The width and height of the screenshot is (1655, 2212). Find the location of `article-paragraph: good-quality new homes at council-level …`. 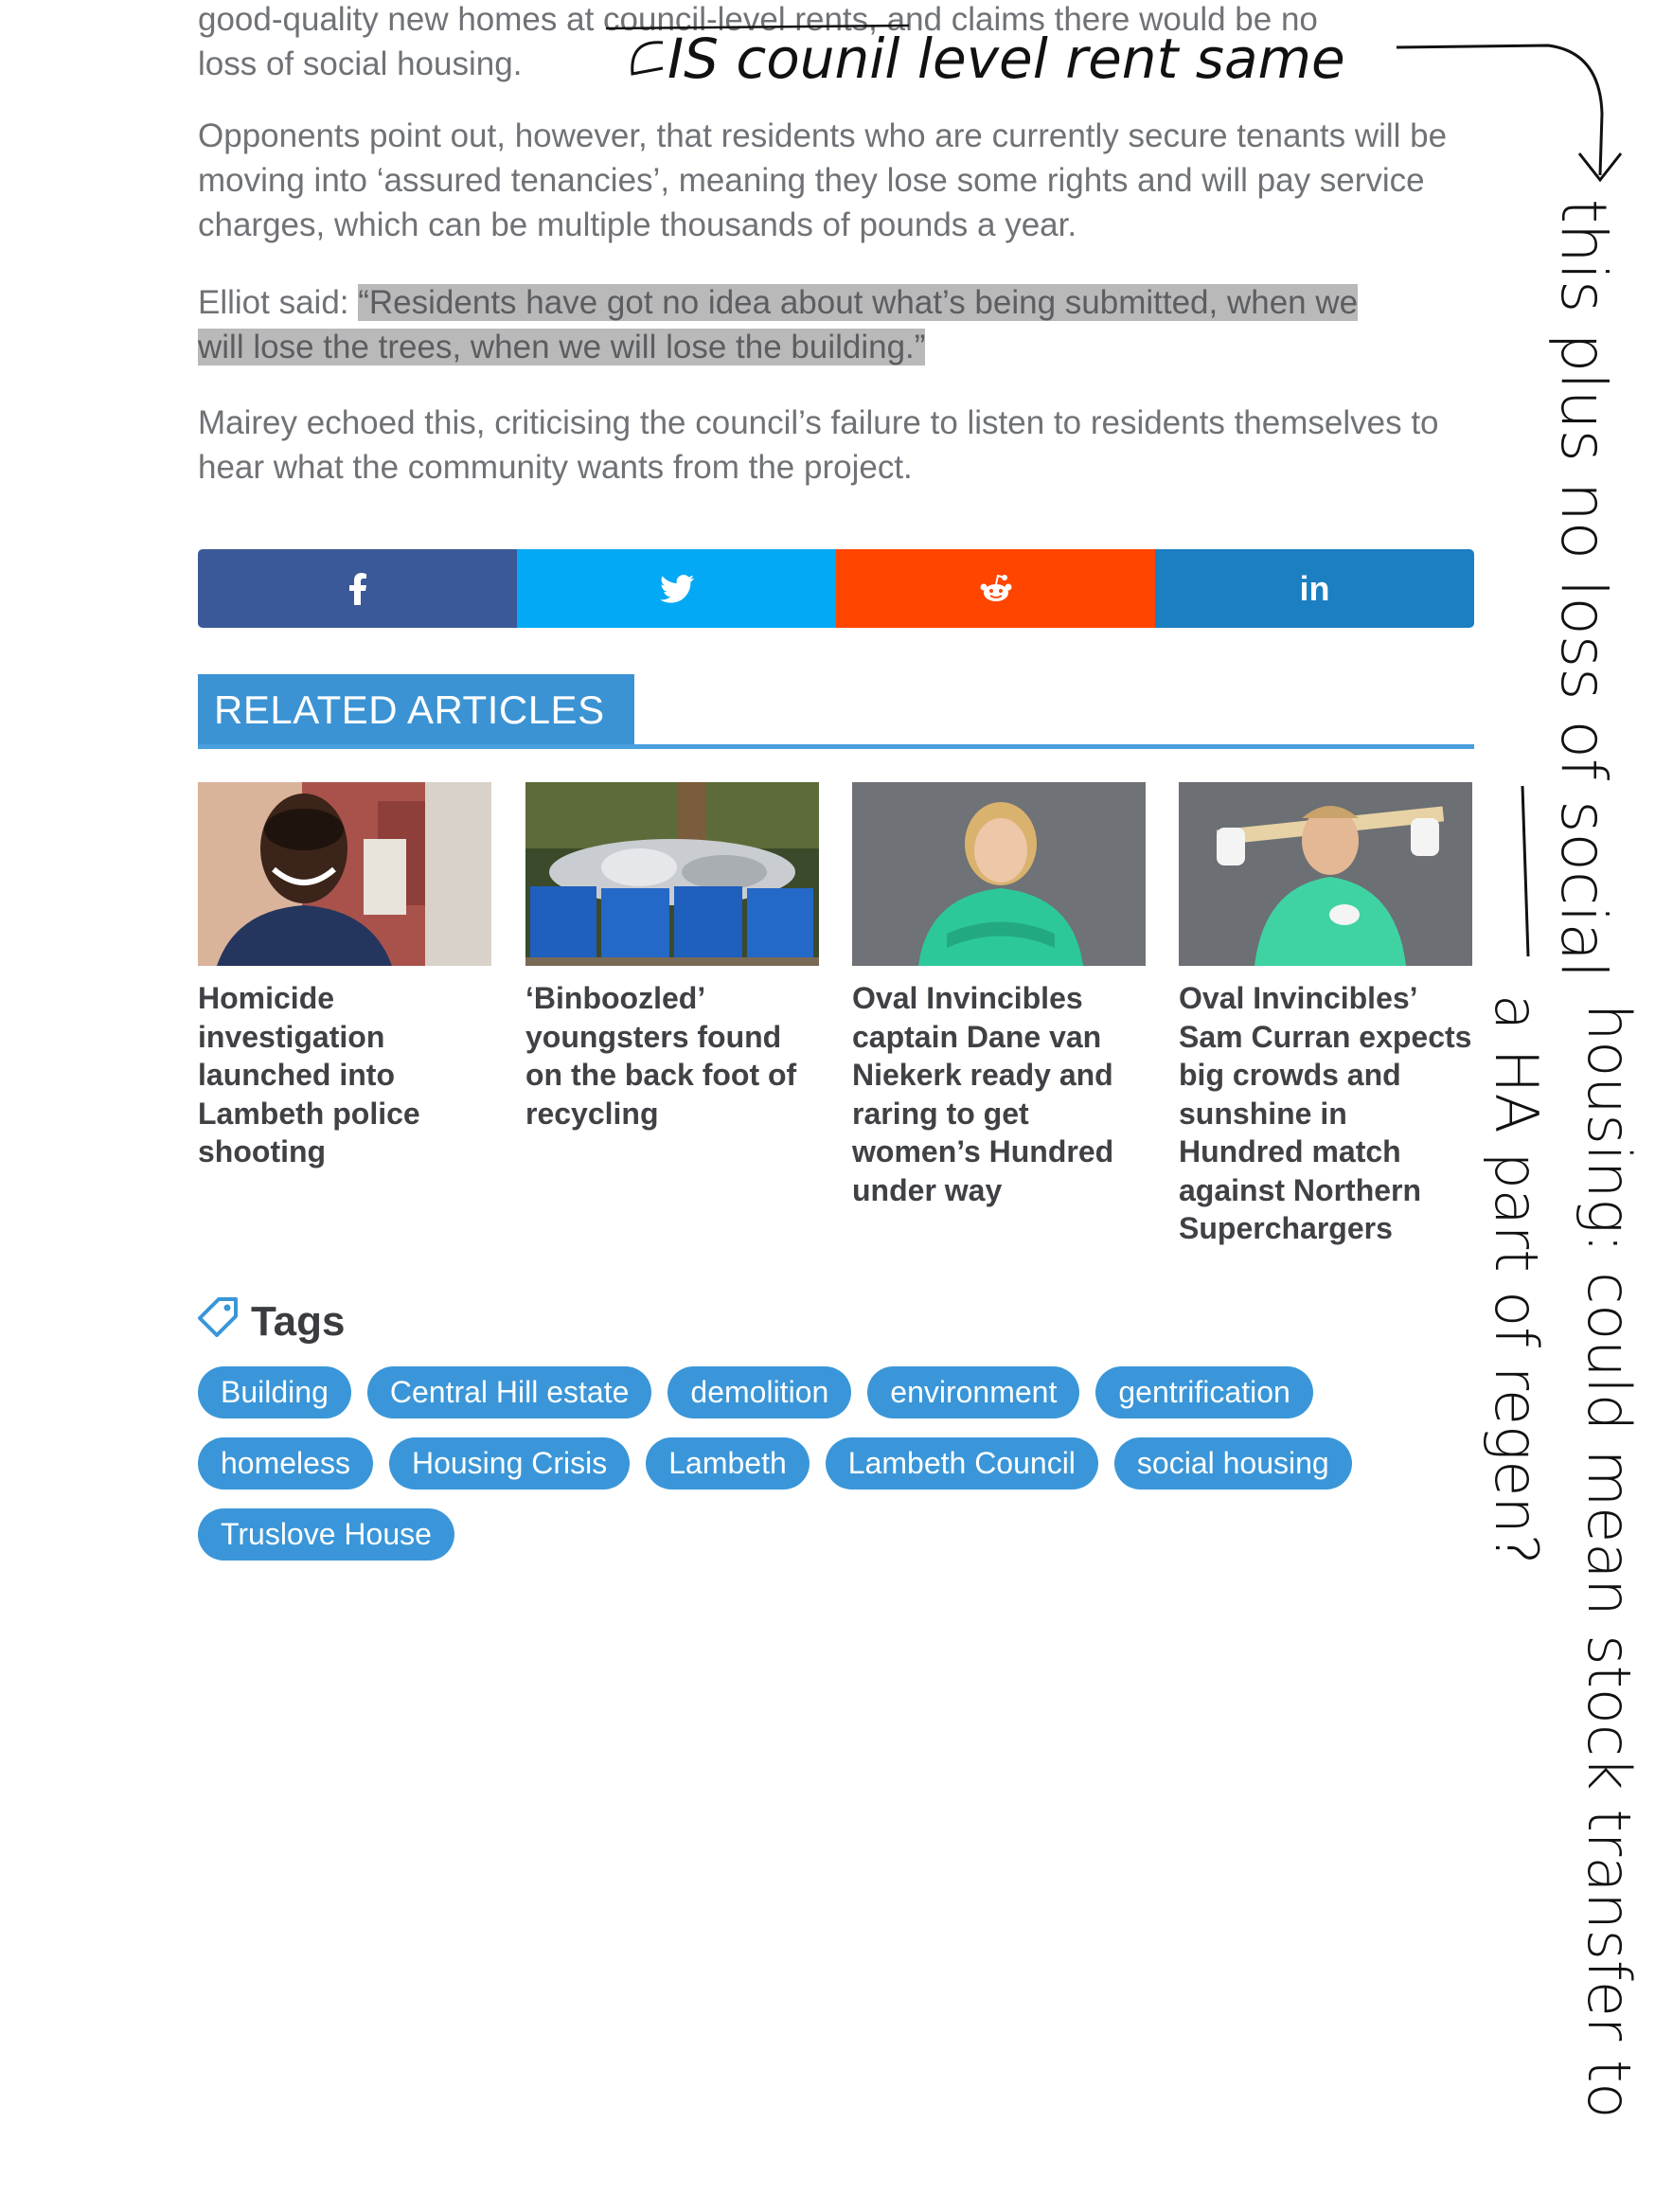

article-paragraph: good-quality new homes at council-level … is located at coordinates (837, 43).